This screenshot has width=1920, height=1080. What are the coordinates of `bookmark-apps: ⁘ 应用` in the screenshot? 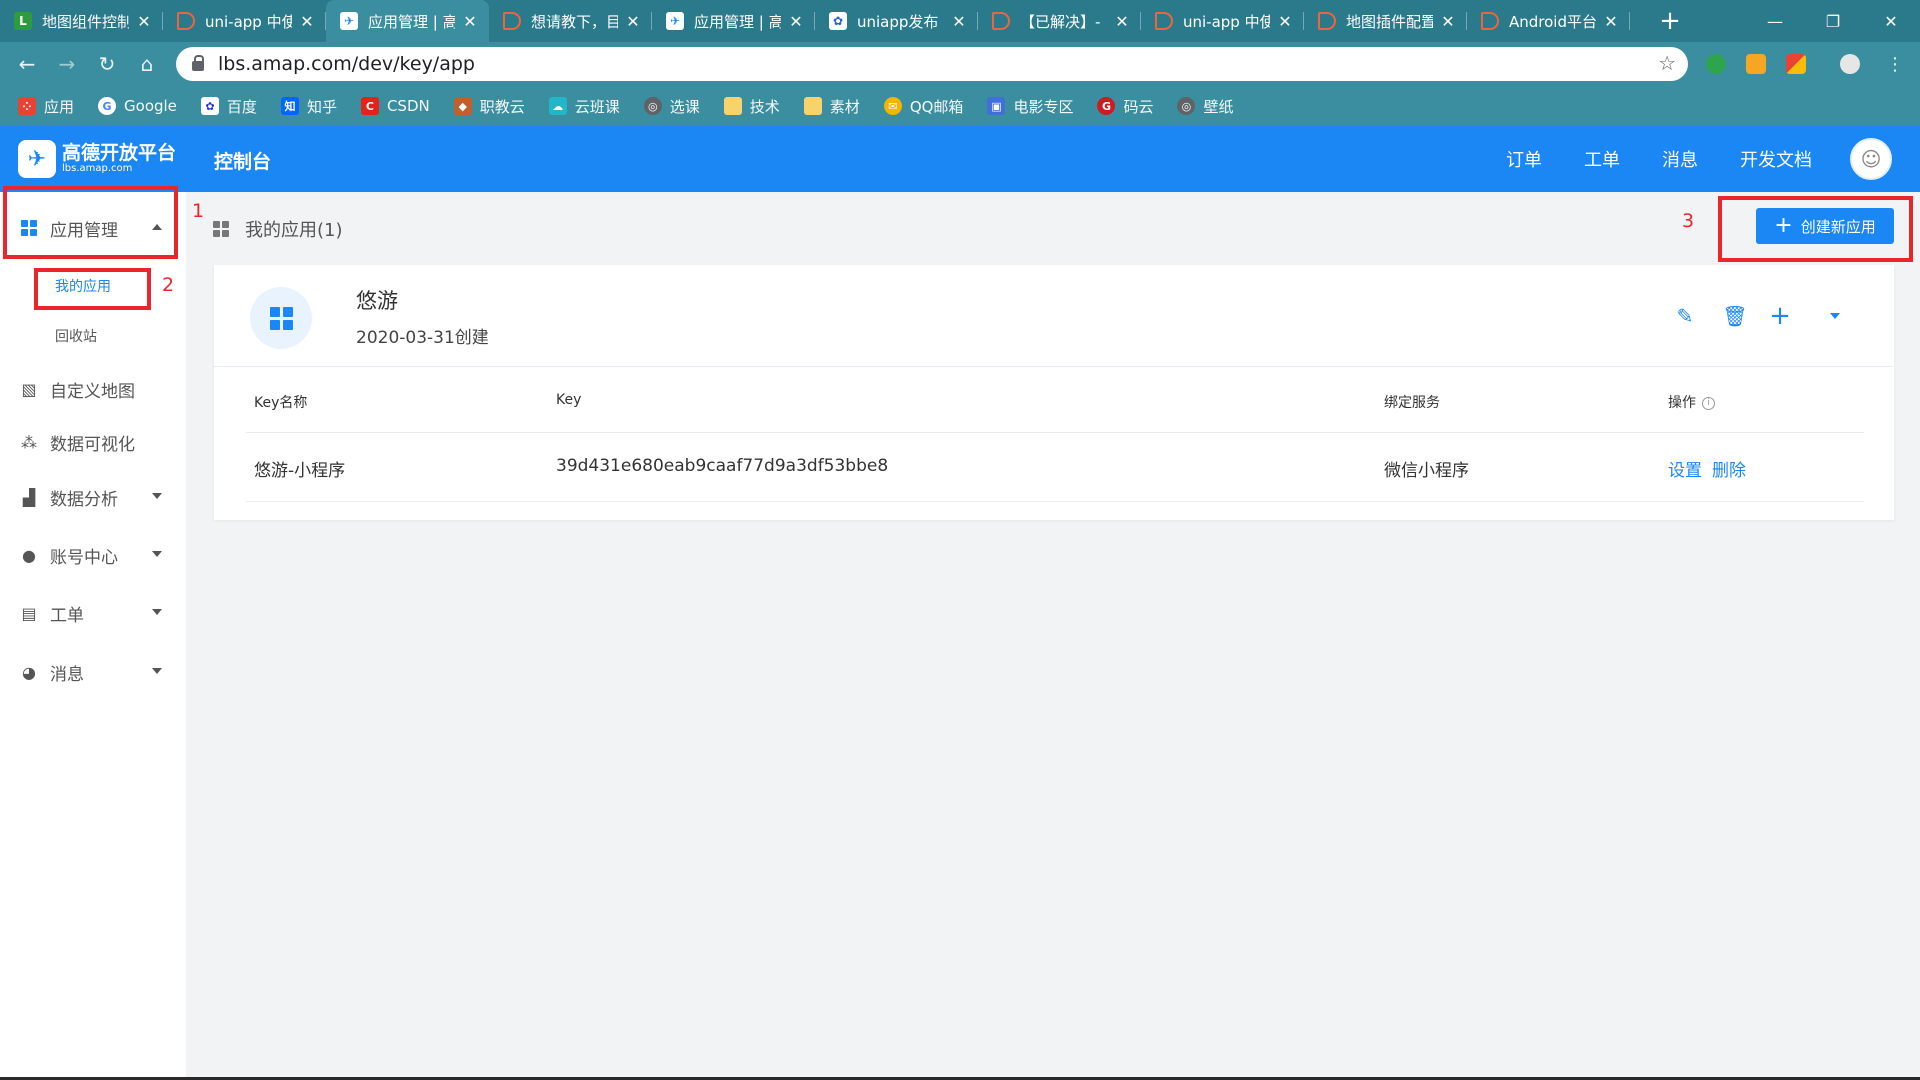 It's located at (46, 106).